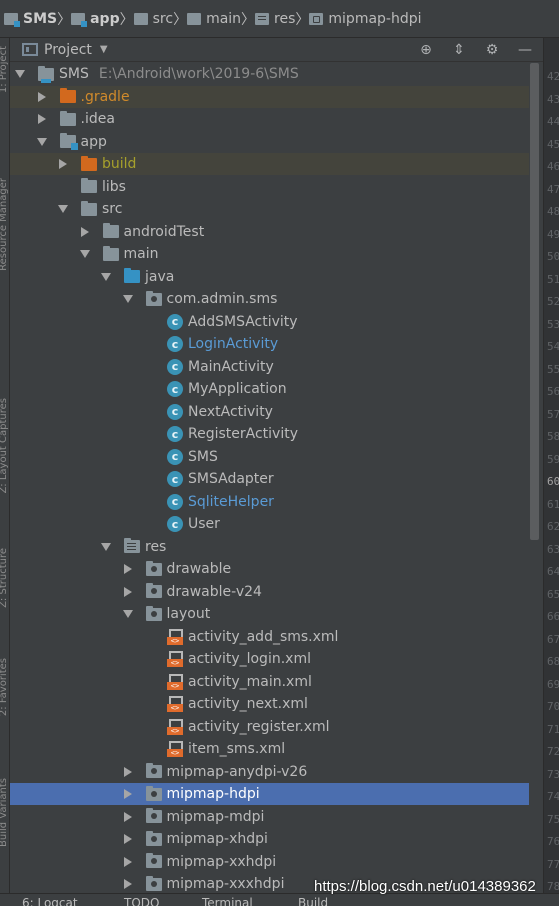 This screenshot has width=559, height=906. What do you see at coordinates (269, 277) in the screenshot?
I see `tree-node: java` at bounding box center [269, 277].